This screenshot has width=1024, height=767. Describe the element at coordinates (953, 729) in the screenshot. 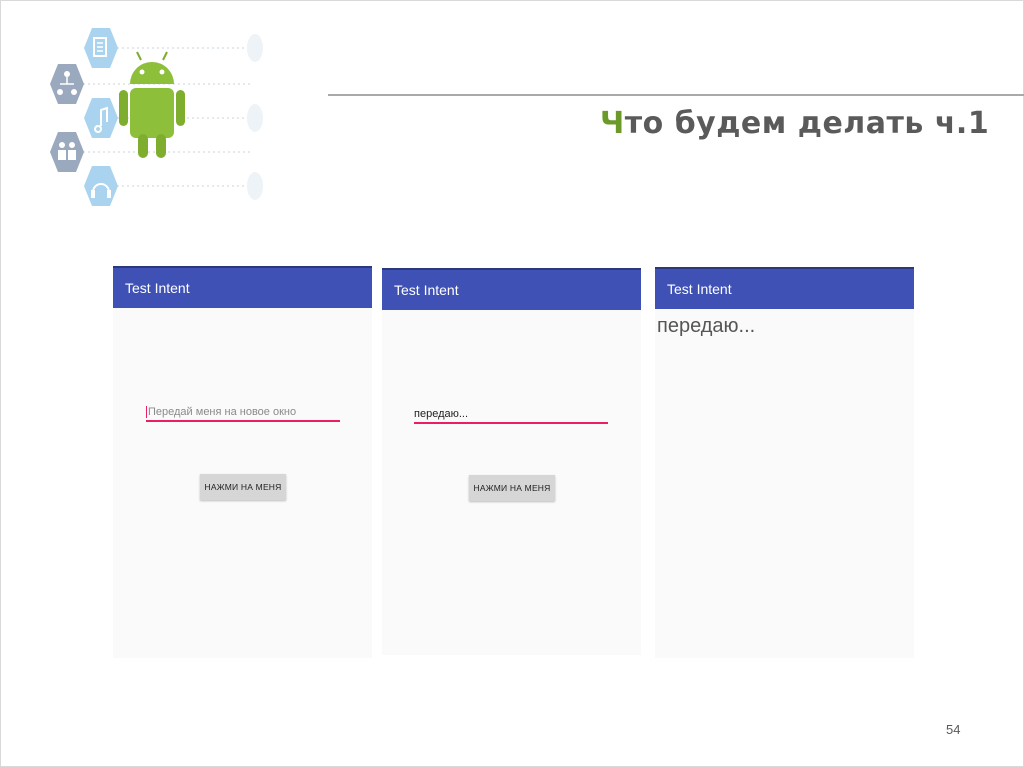

I see `page-number: 54` at that location.